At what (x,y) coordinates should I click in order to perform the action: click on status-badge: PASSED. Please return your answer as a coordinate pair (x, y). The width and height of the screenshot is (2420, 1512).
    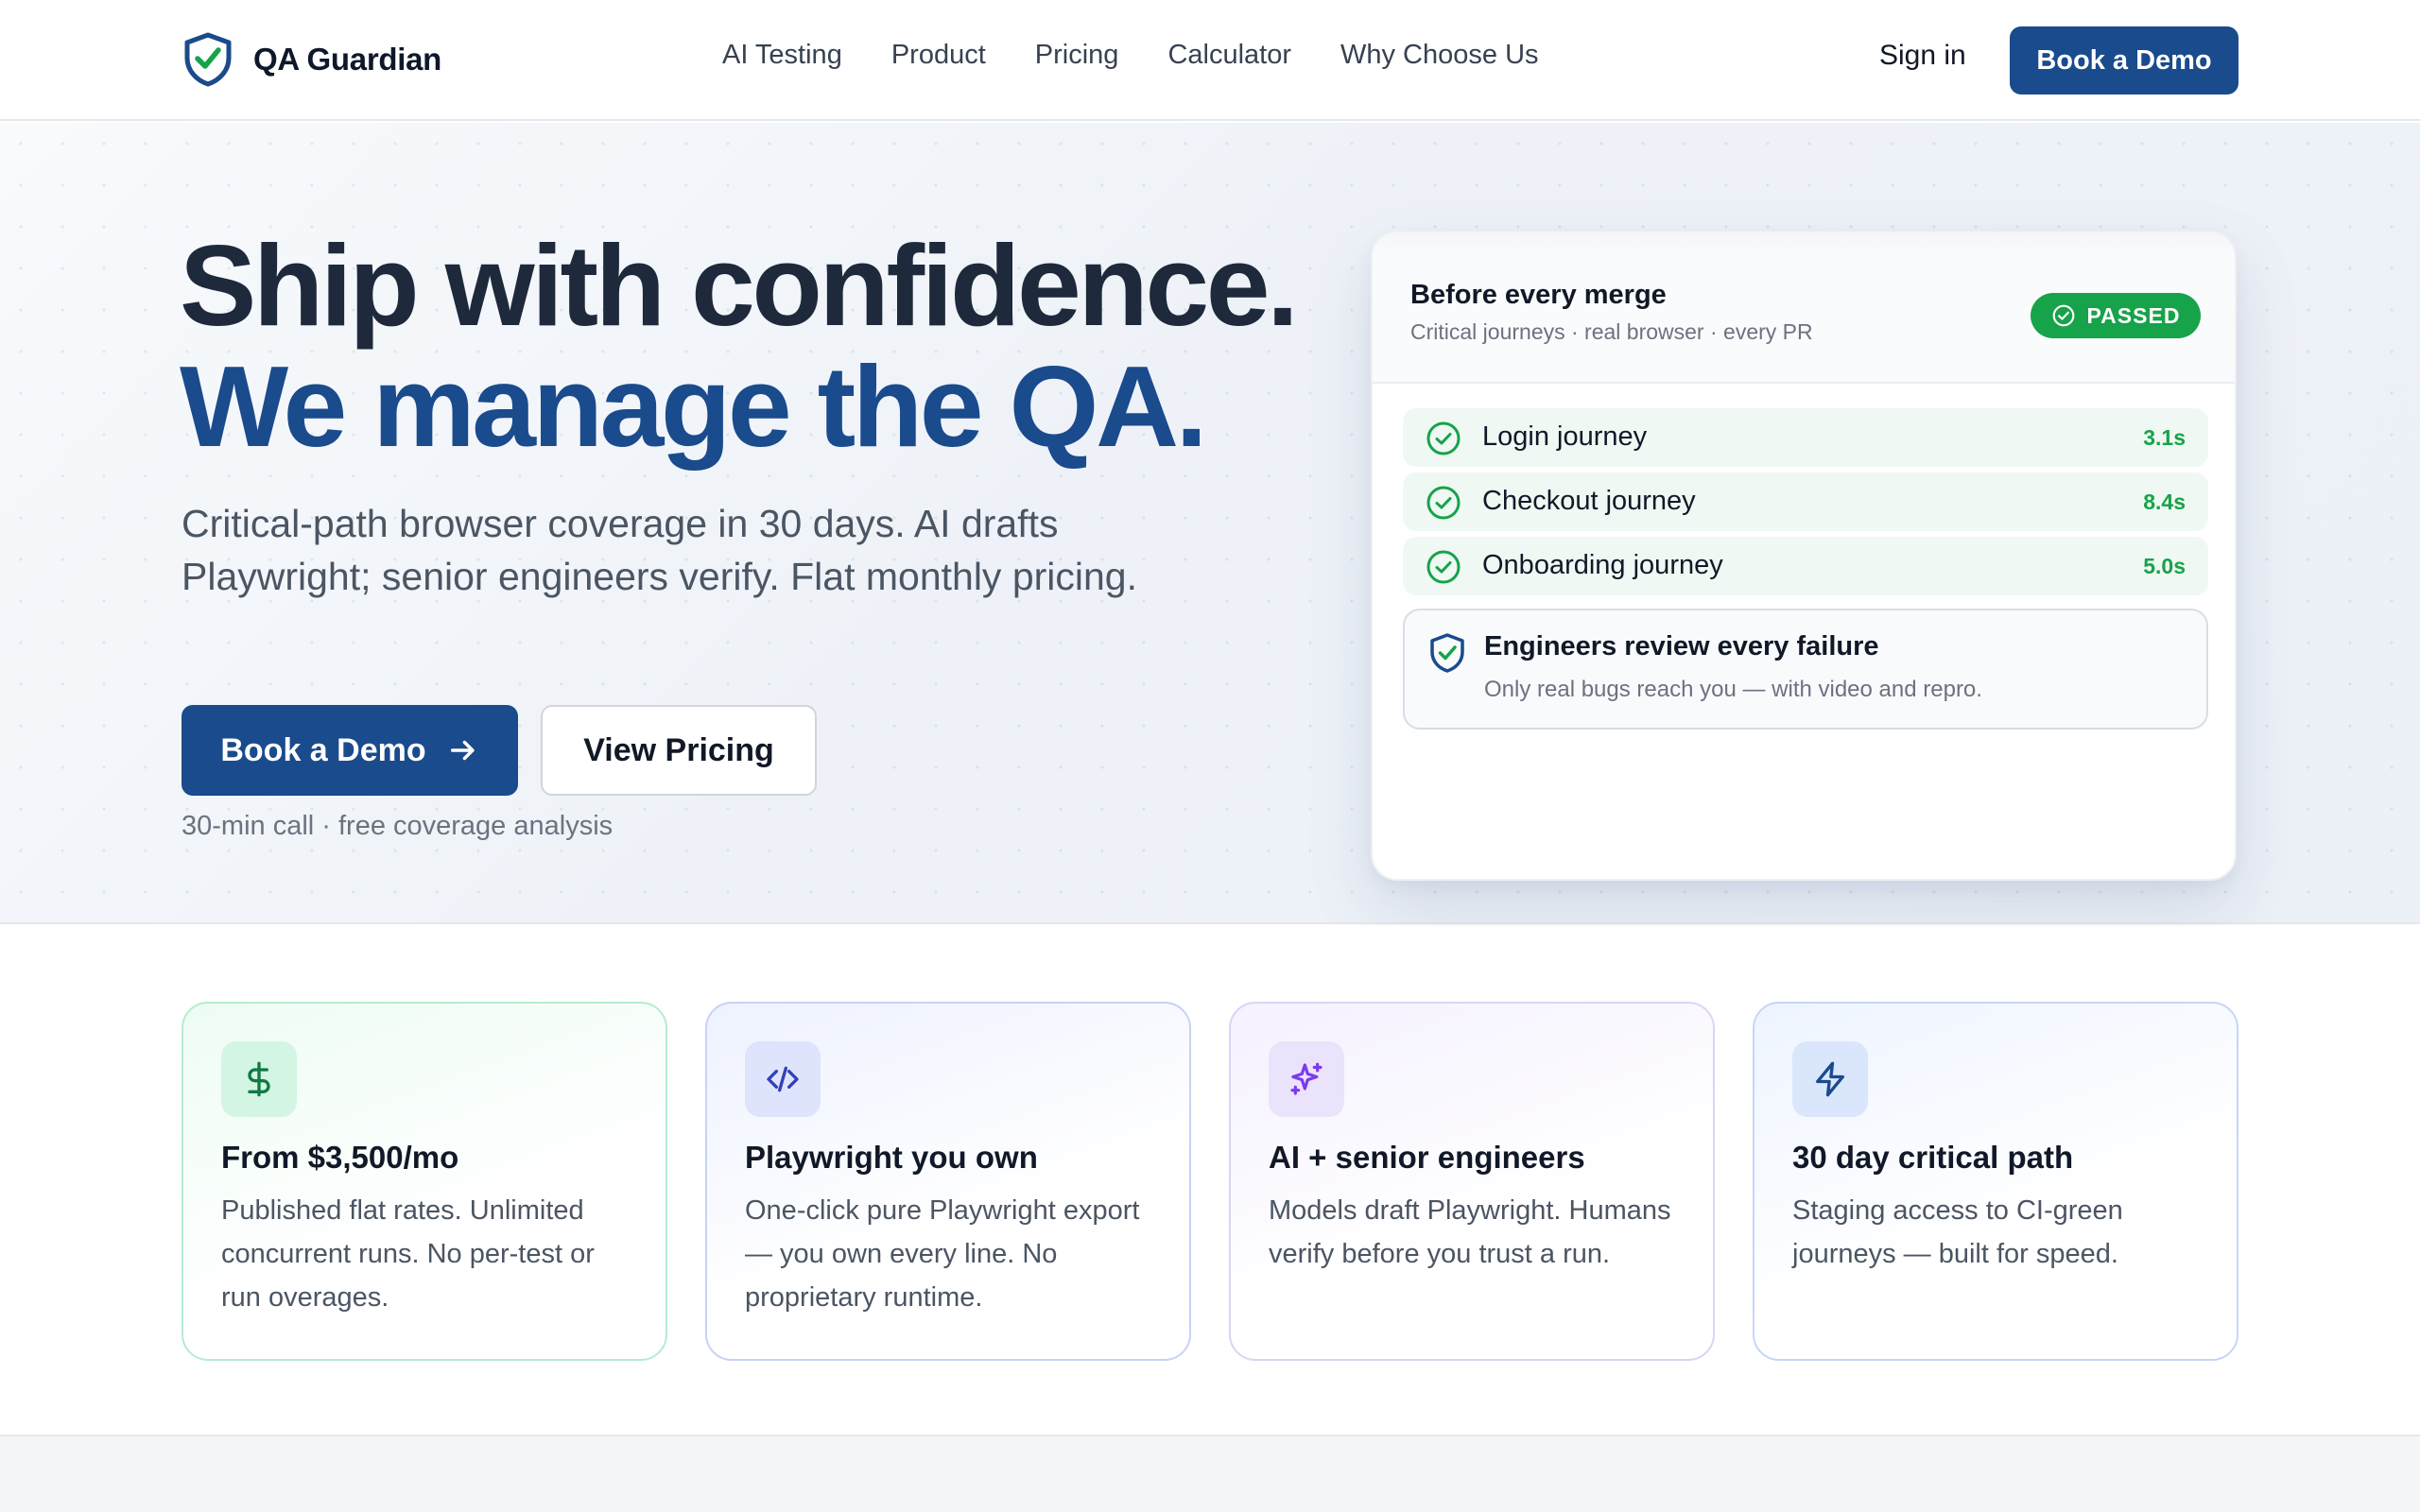
    Looking at the image, I should click on (2116, 315).